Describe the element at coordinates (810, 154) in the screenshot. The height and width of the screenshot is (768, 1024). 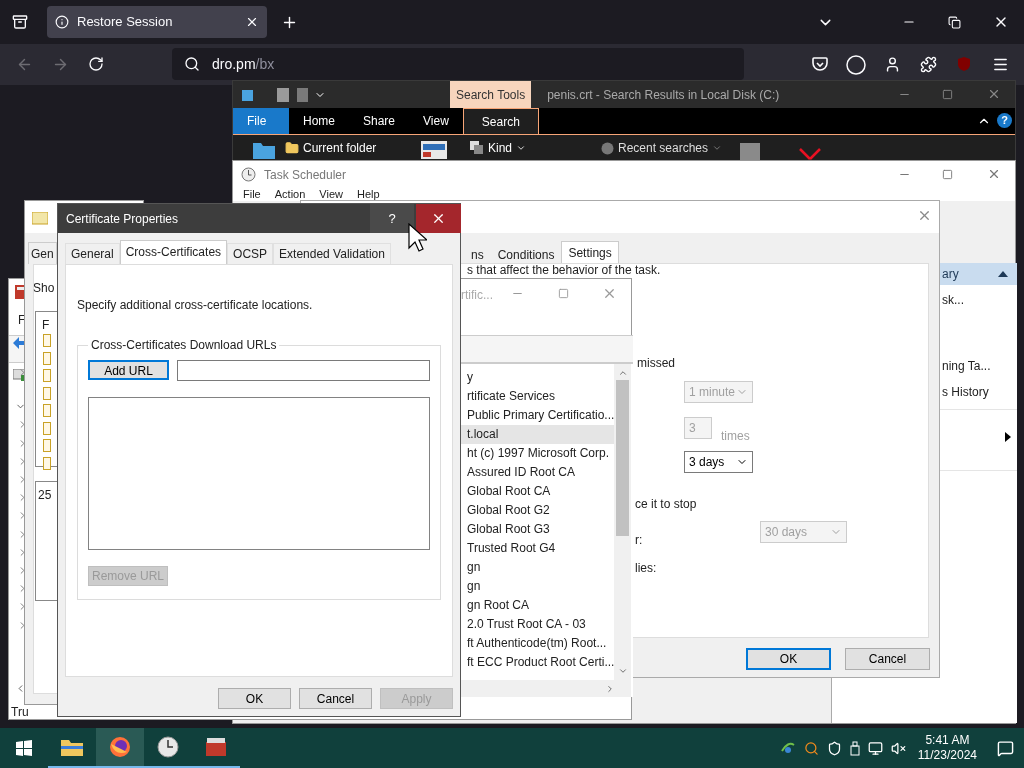
I see `close-search-icon` at that location.